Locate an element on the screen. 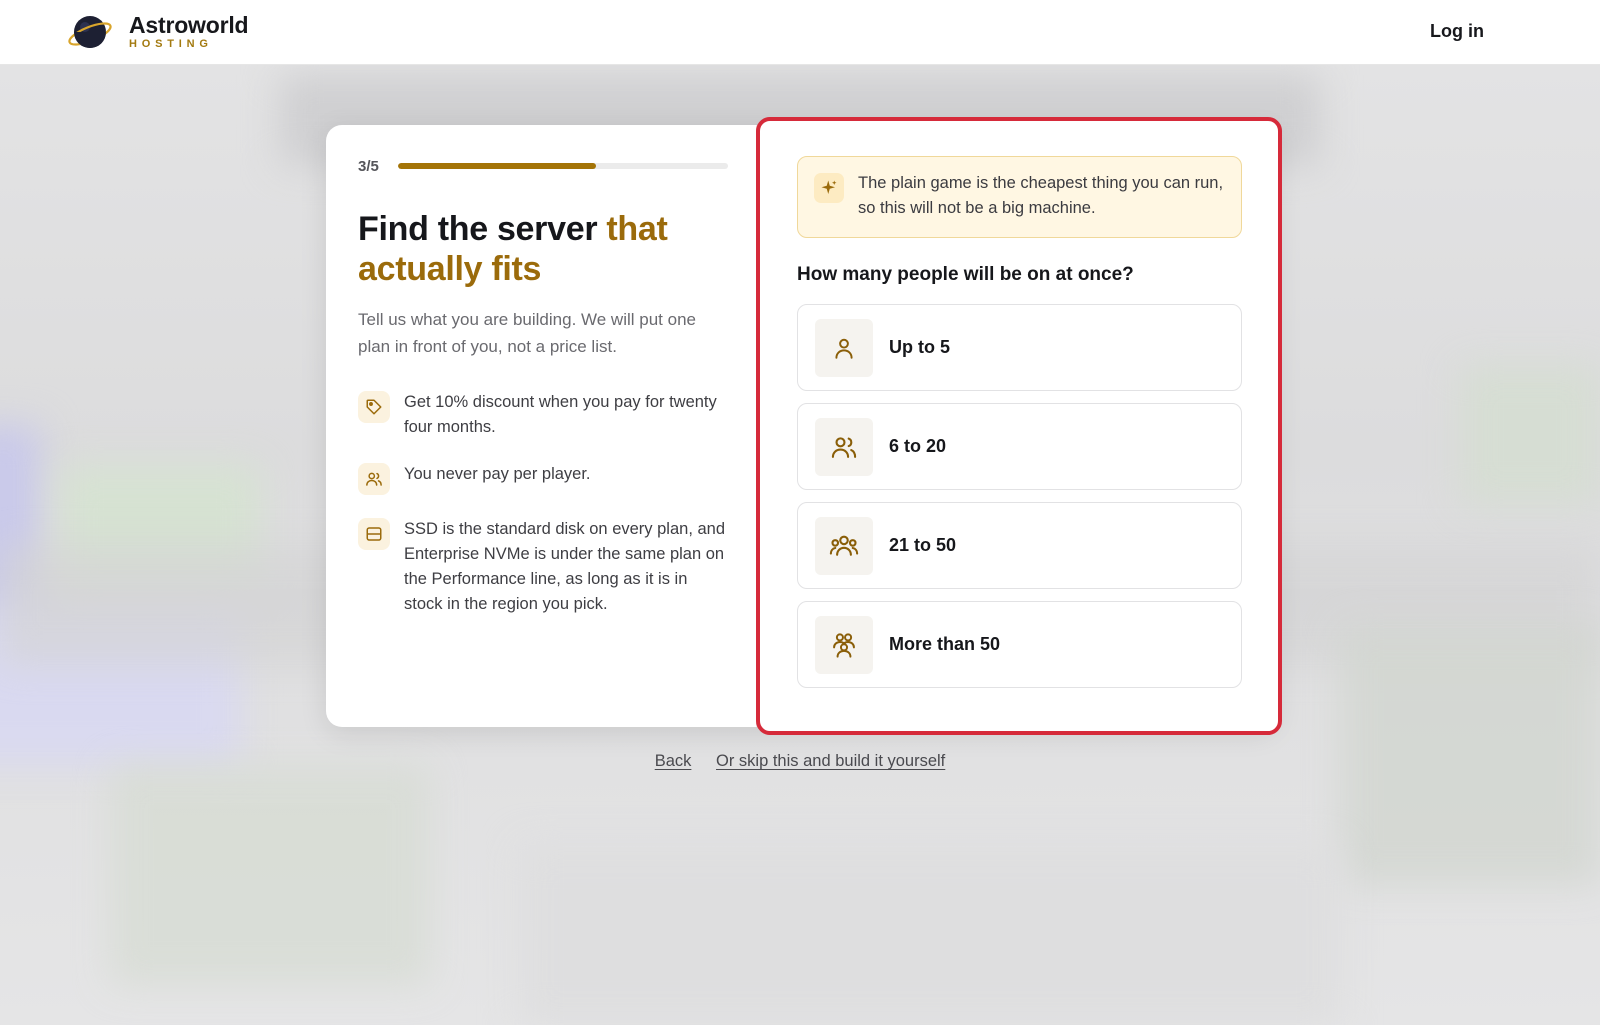 This screenshot has width=1600, height=1025. users-icon is located at coordinates (374, 479).